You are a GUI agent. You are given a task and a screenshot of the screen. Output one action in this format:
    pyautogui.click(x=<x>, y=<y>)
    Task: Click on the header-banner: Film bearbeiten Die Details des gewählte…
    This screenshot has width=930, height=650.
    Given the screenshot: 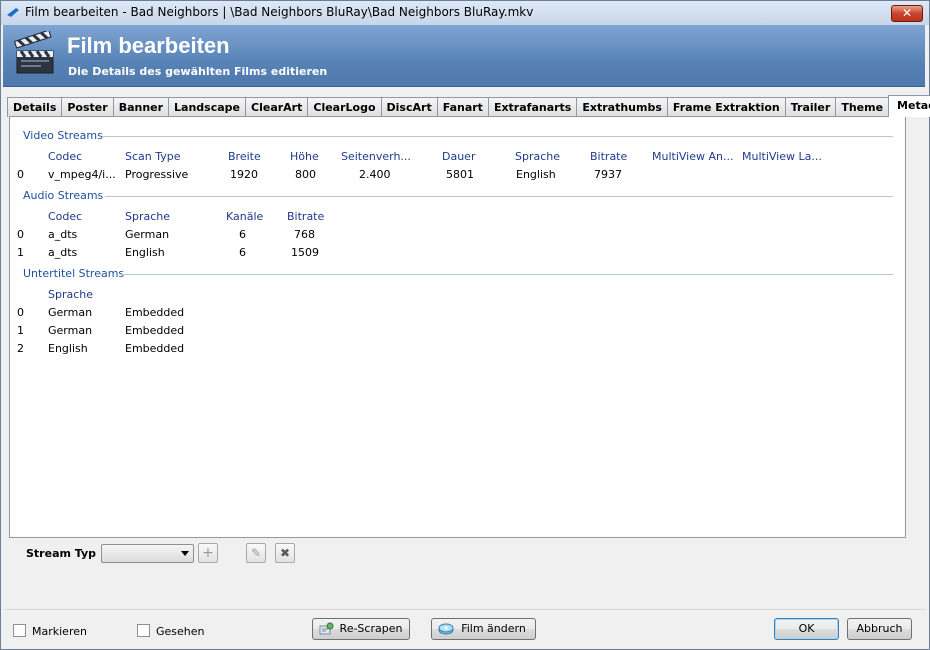 What is the action you would take?
    pyautogui.click(x=464, y=56)
    